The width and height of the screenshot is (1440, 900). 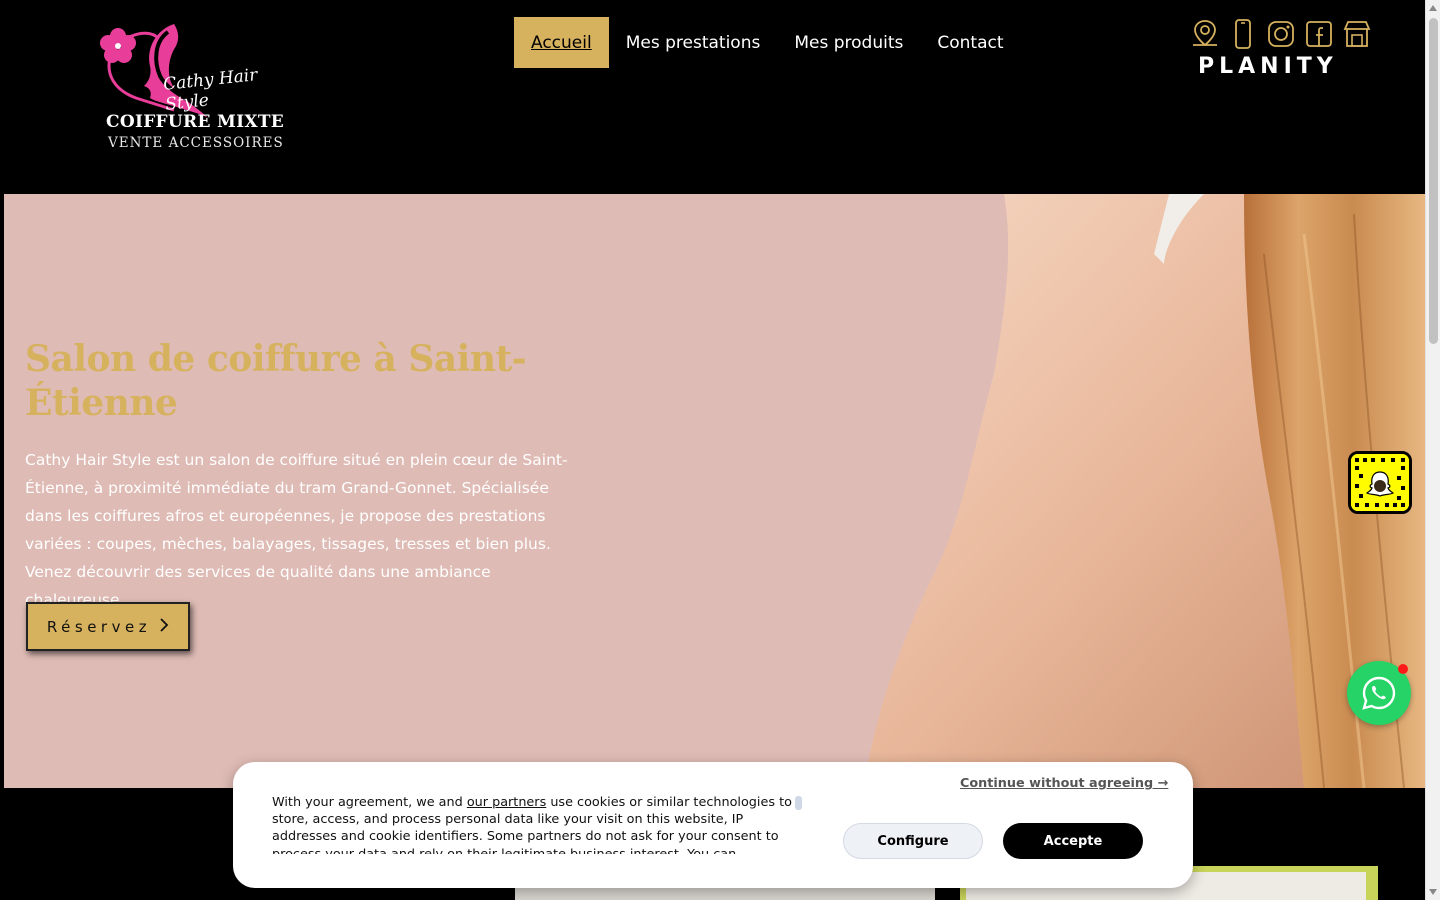 I want to click on reserve-button-label: Réservez, so click(x=99, y=626).